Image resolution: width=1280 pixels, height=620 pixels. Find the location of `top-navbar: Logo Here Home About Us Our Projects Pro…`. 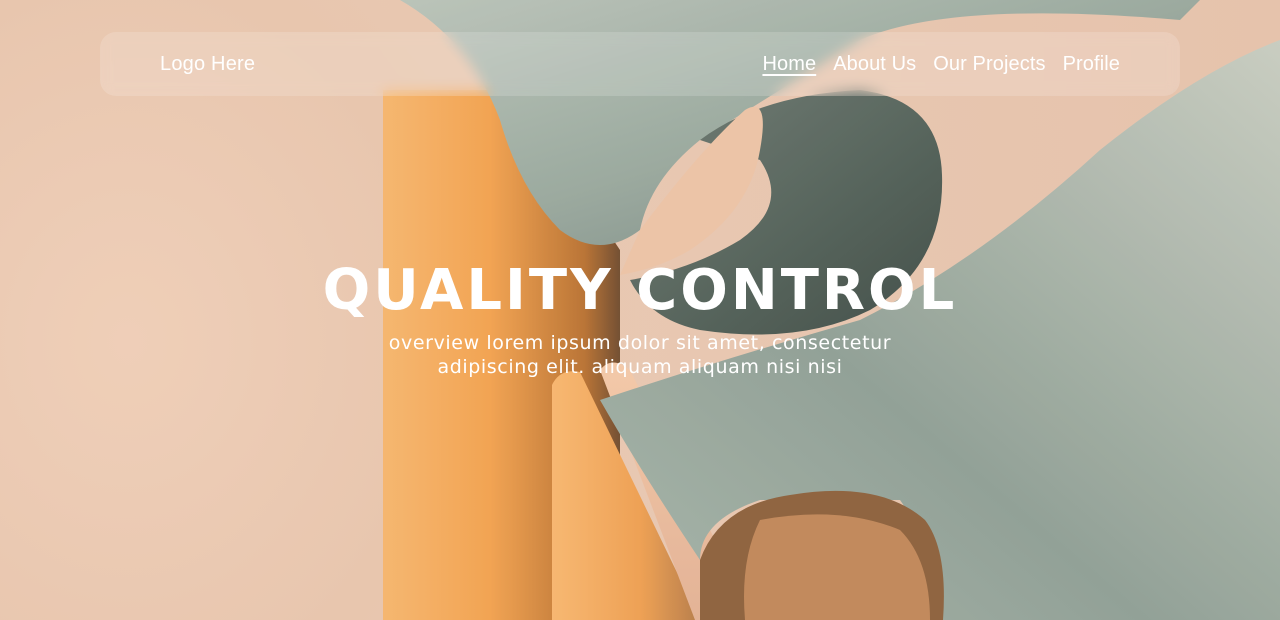

top-navbar: Logo Here Home About Us Our Projects Pro… is located at coordinates (640, 64).